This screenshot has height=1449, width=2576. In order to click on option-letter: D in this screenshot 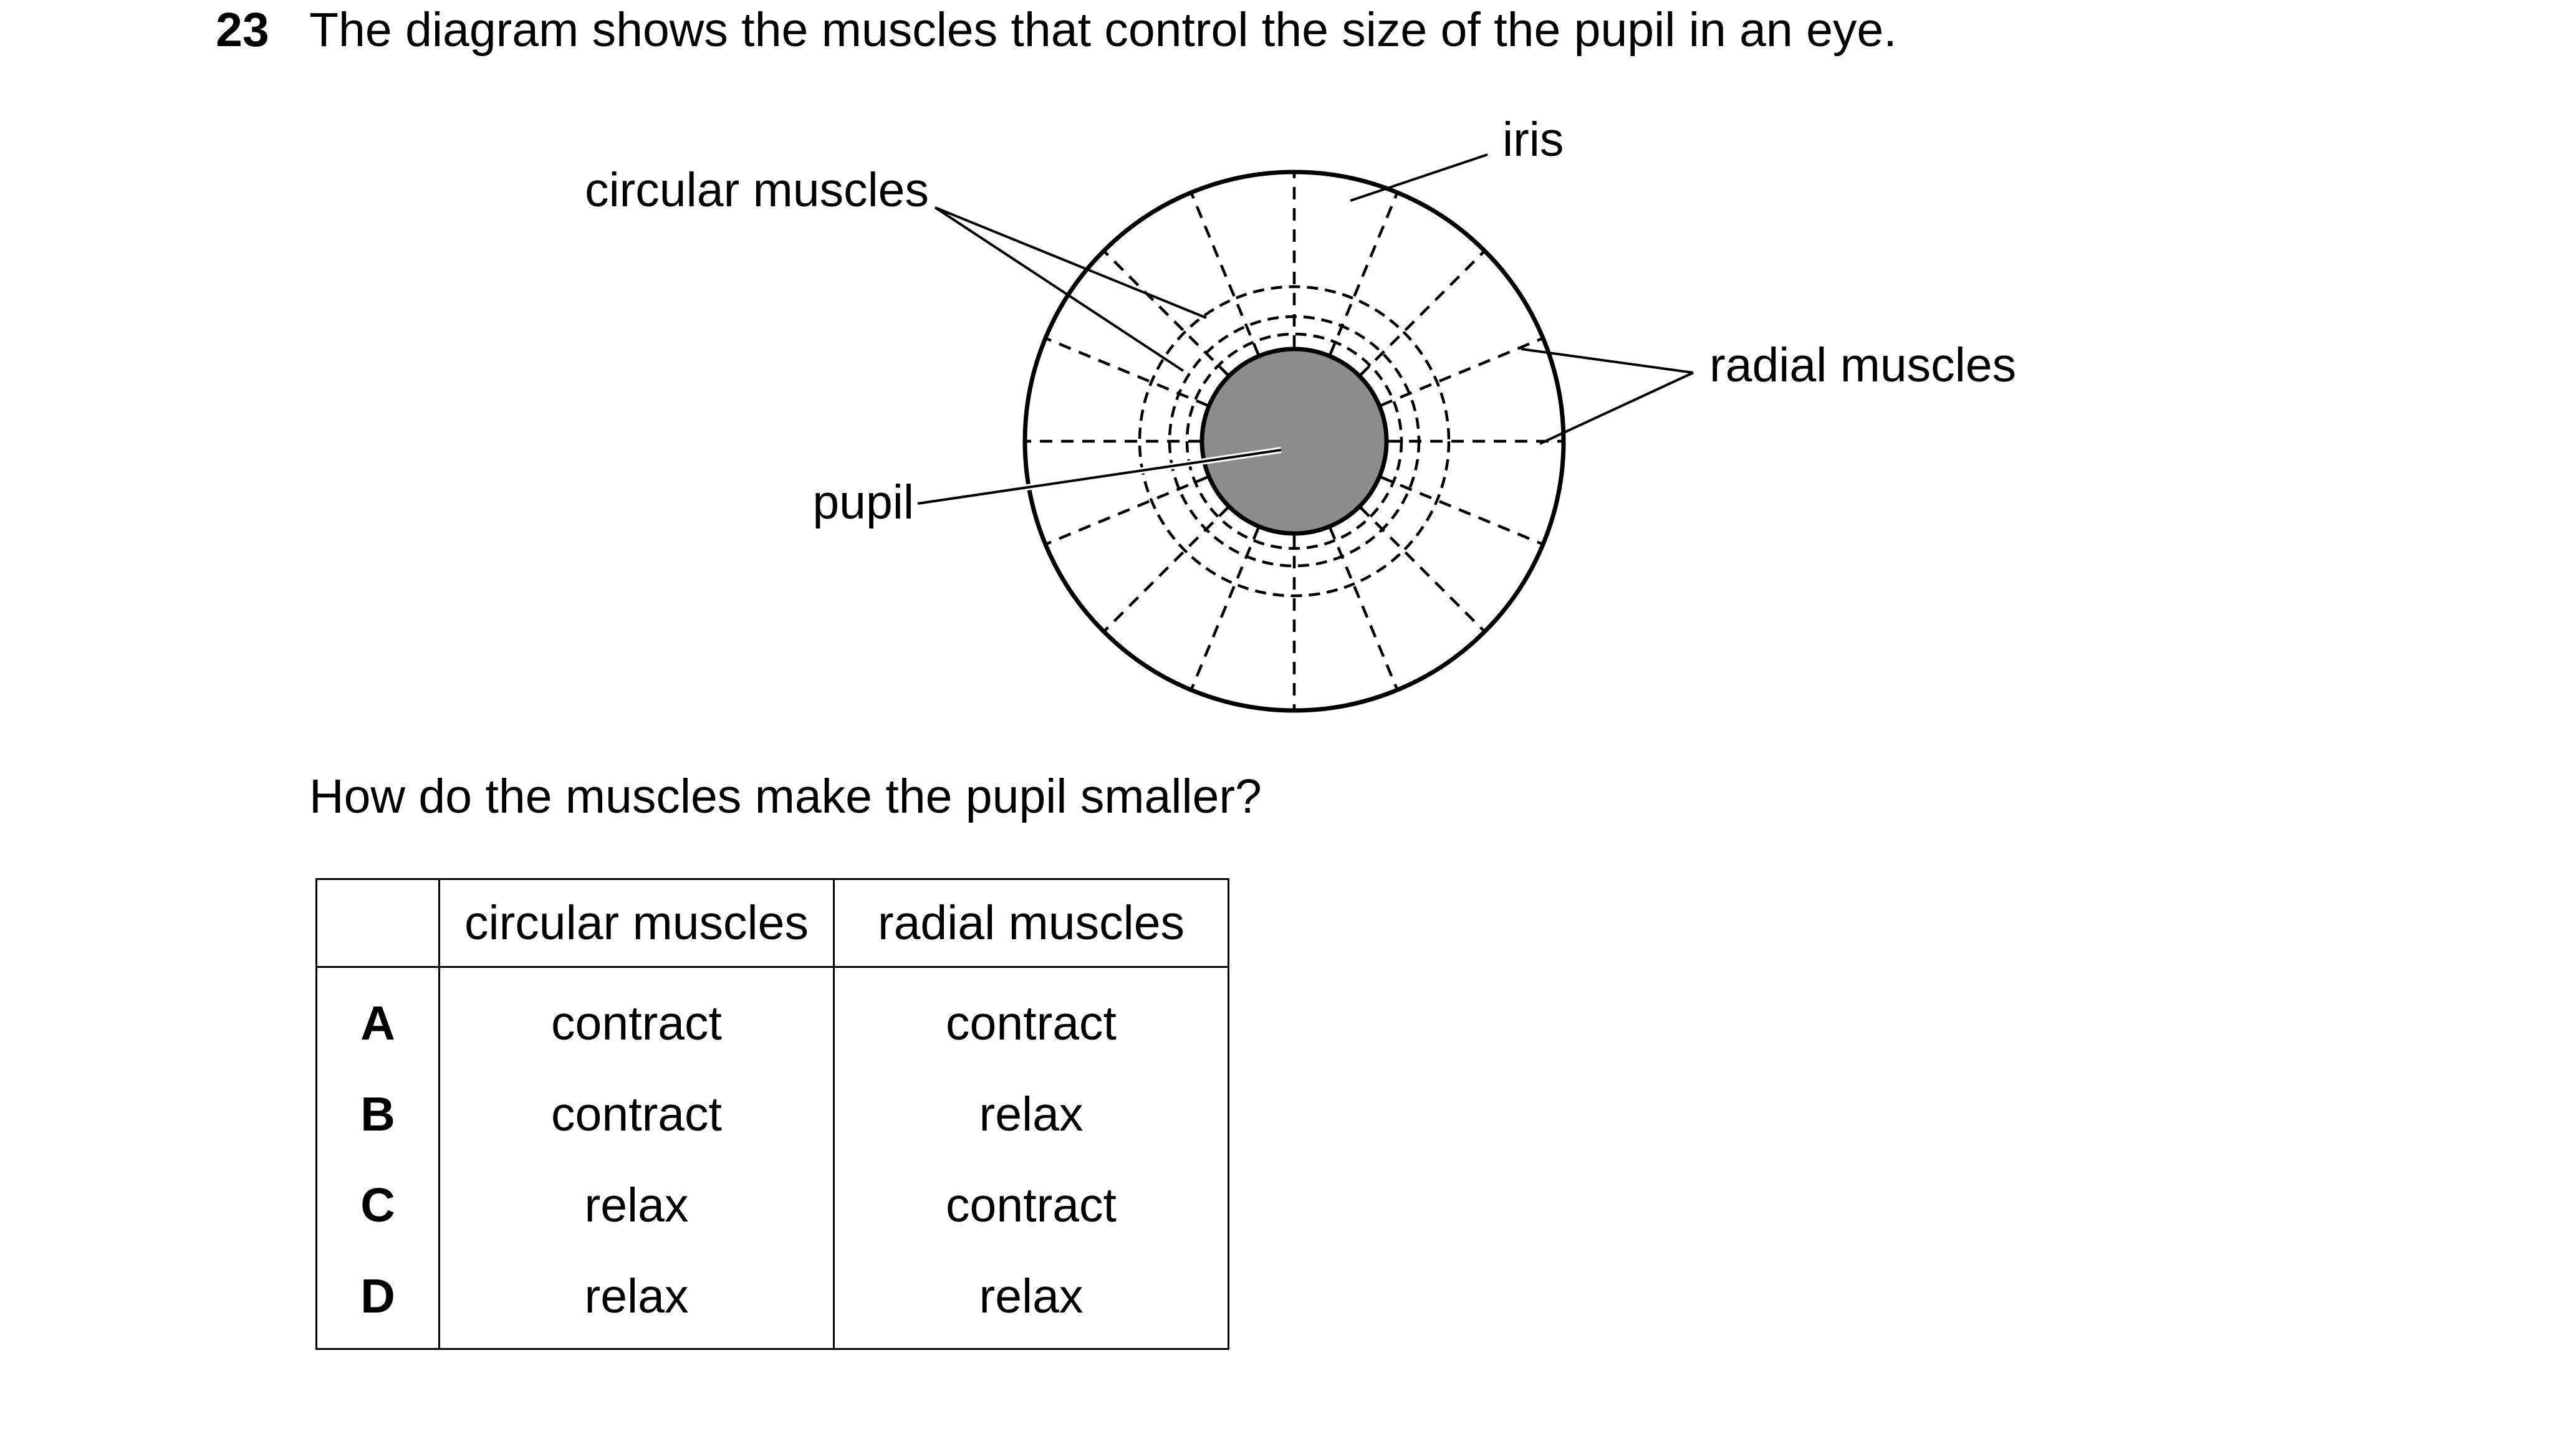, I will do `click(377, 1300)`.